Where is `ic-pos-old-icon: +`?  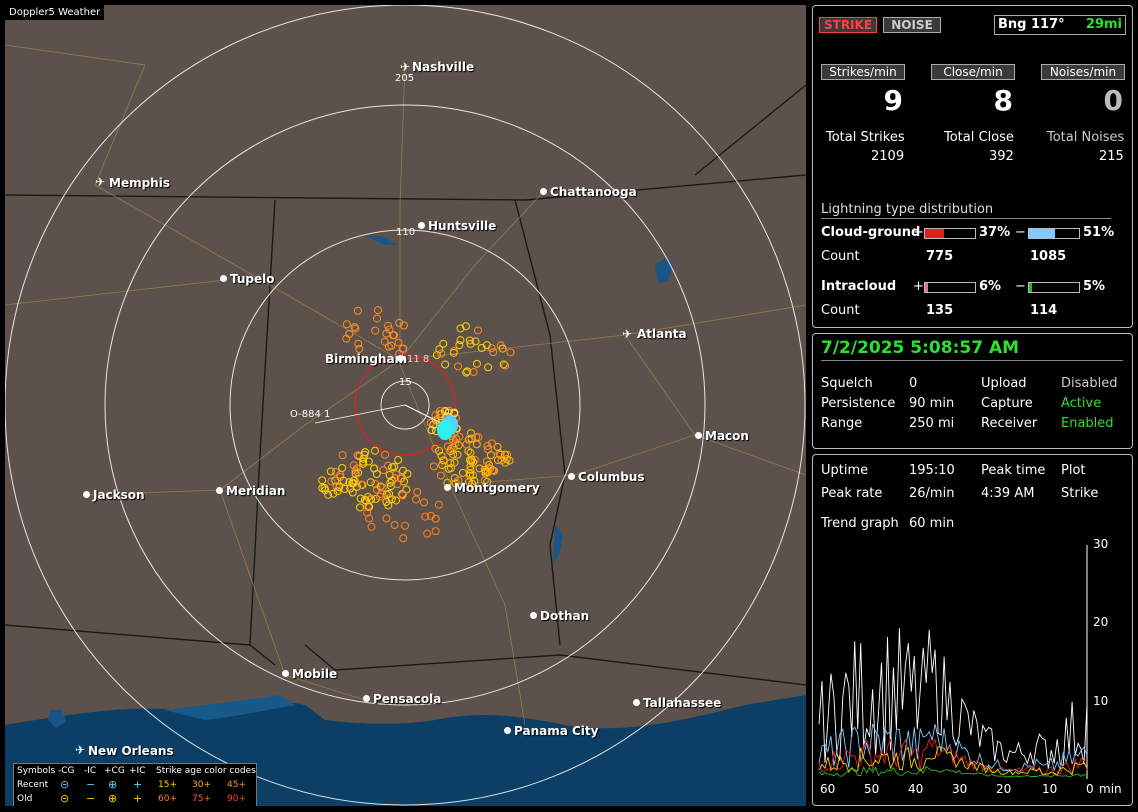 ic-pos-old-icon: + is located at coordinates (138, 798).